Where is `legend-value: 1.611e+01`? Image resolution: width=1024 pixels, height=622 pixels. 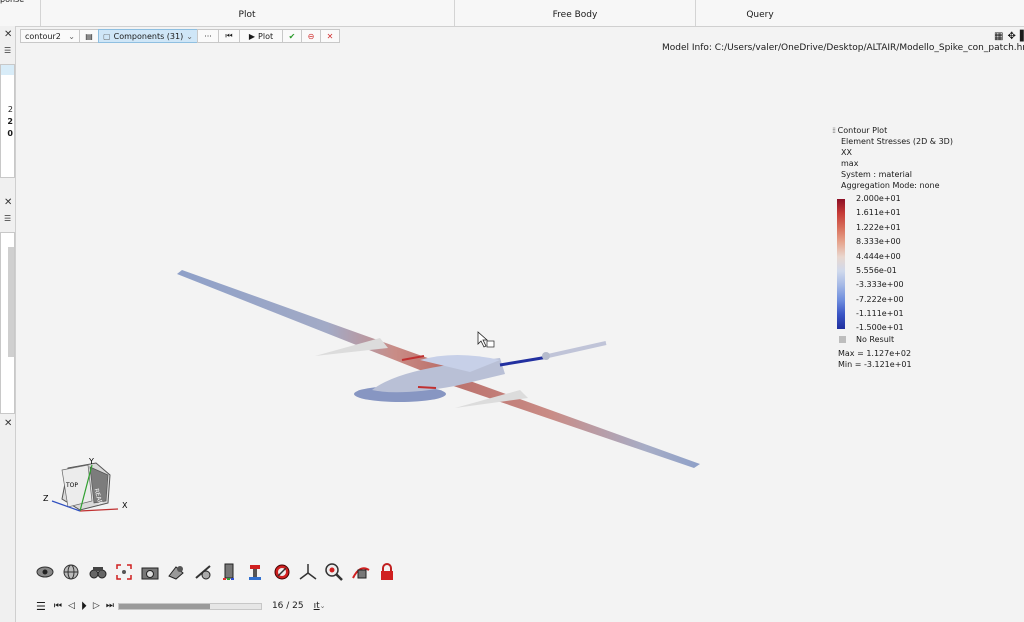 legend-value: 1.611e+01 is located at coordinates (878, 212).